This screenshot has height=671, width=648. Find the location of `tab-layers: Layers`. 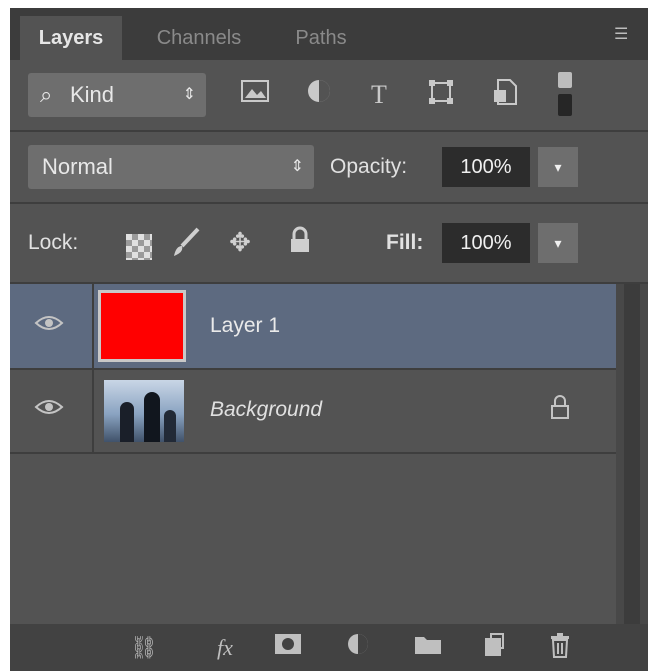

tab-layers: Layers is located at coordinates (71, 38).